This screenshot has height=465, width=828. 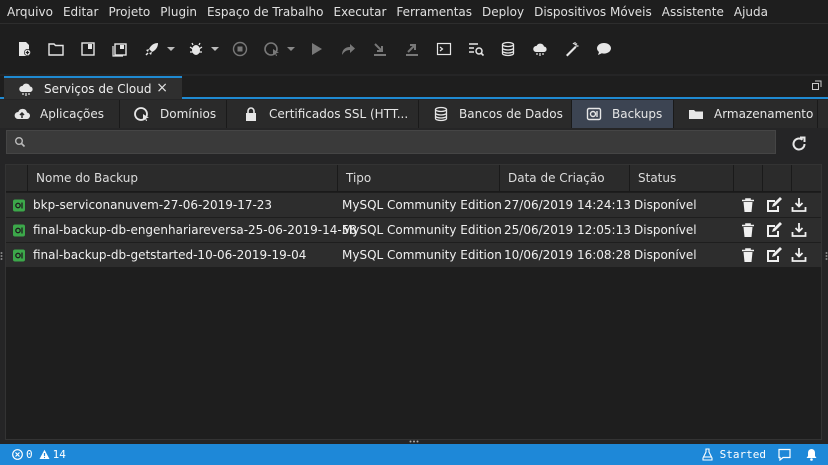 What do you see at coordinates (30, 12) in the screenshot?
I see `menu-arquivo: Arquivo` at bounding box center [30, 12].